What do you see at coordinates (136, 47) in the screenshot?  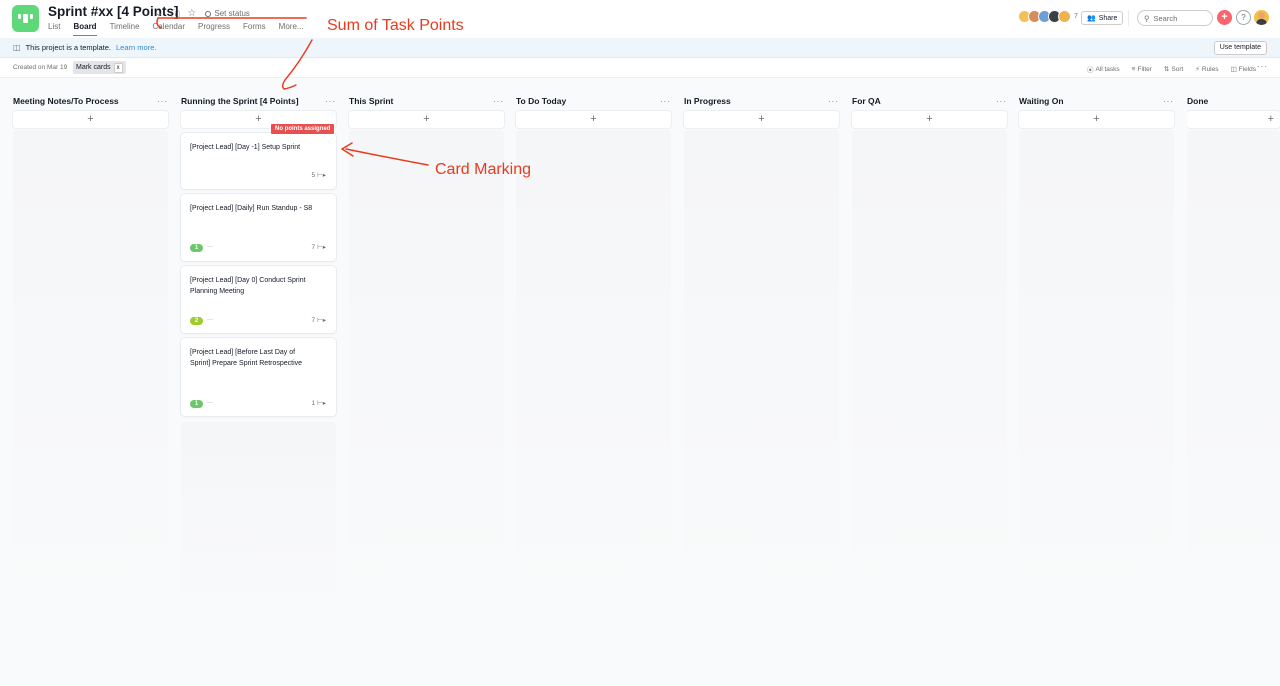 I see `learn-more-link: Learn more.` at bounding box center [136, 47].